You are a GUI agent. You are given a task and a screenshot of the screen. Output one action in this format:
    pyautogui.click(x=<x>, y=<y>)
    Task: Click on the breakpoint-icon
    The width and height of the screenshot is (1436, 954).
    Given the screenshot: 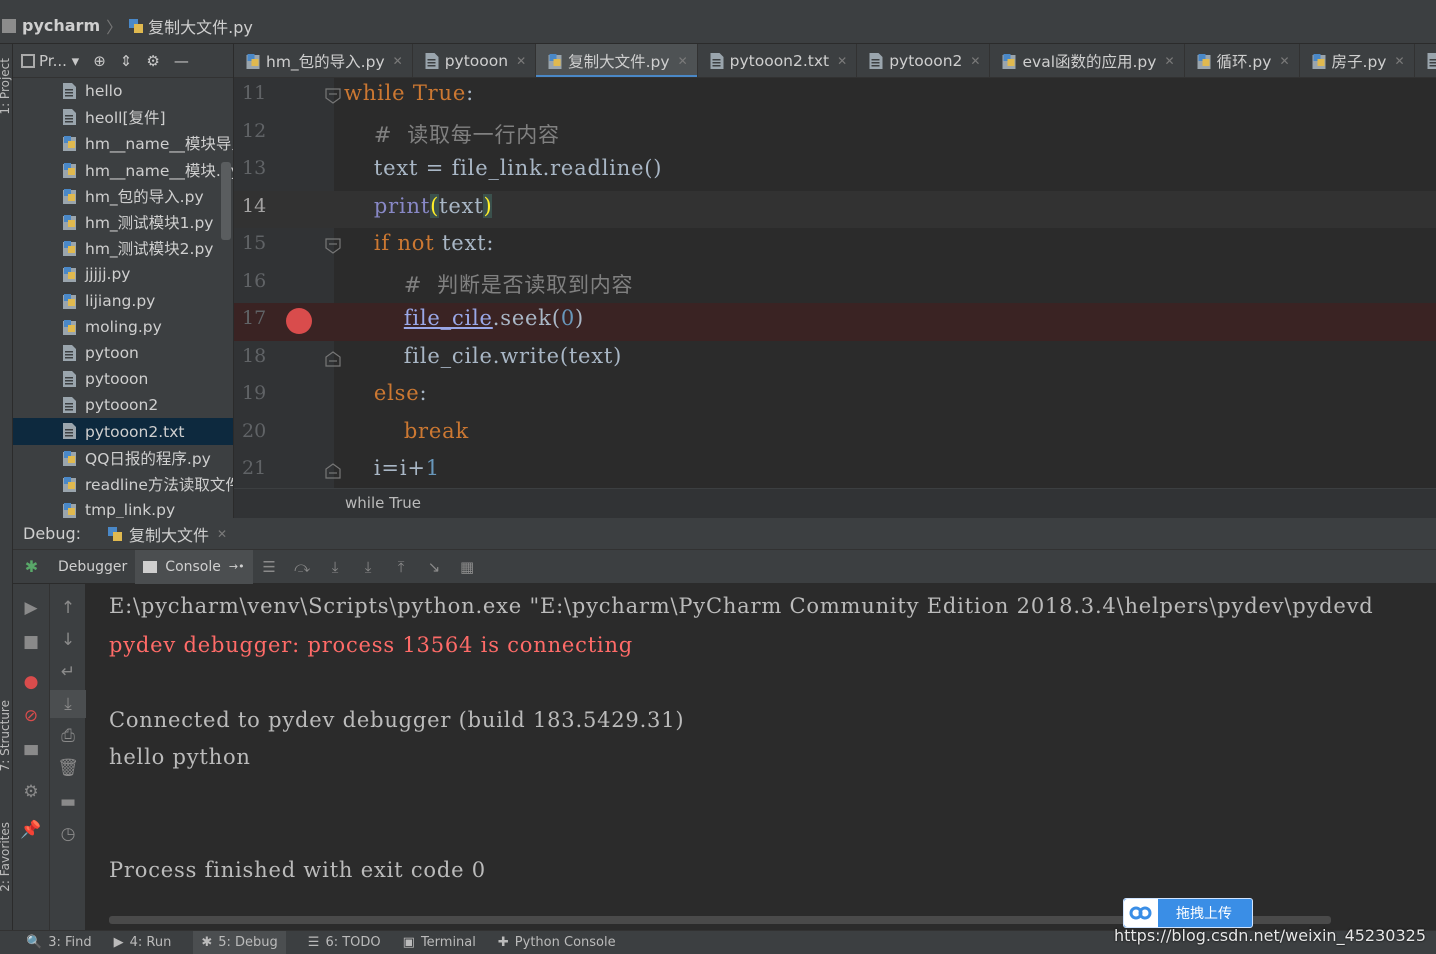 What is the action you would take?
    pyautogui.click(x=299, y=321)
    